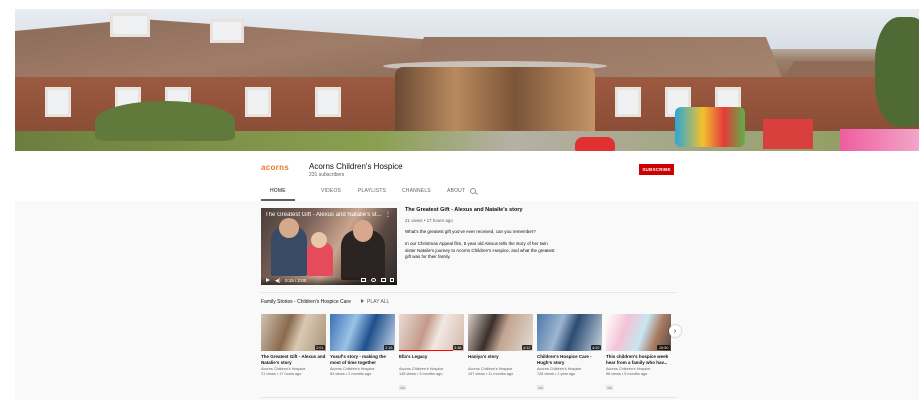 This screenshot has width=921, height=400. I want to click on theater-mode-icon, so click(383, 280).